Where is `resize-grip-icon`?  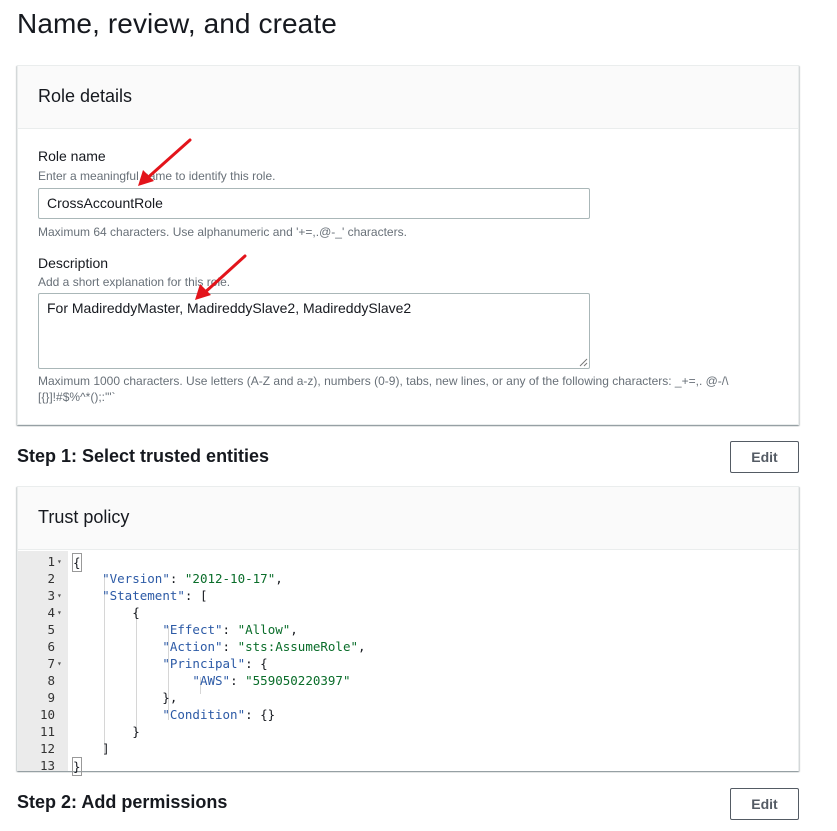
resize-grip-icon is located at coordinates (583, 362).